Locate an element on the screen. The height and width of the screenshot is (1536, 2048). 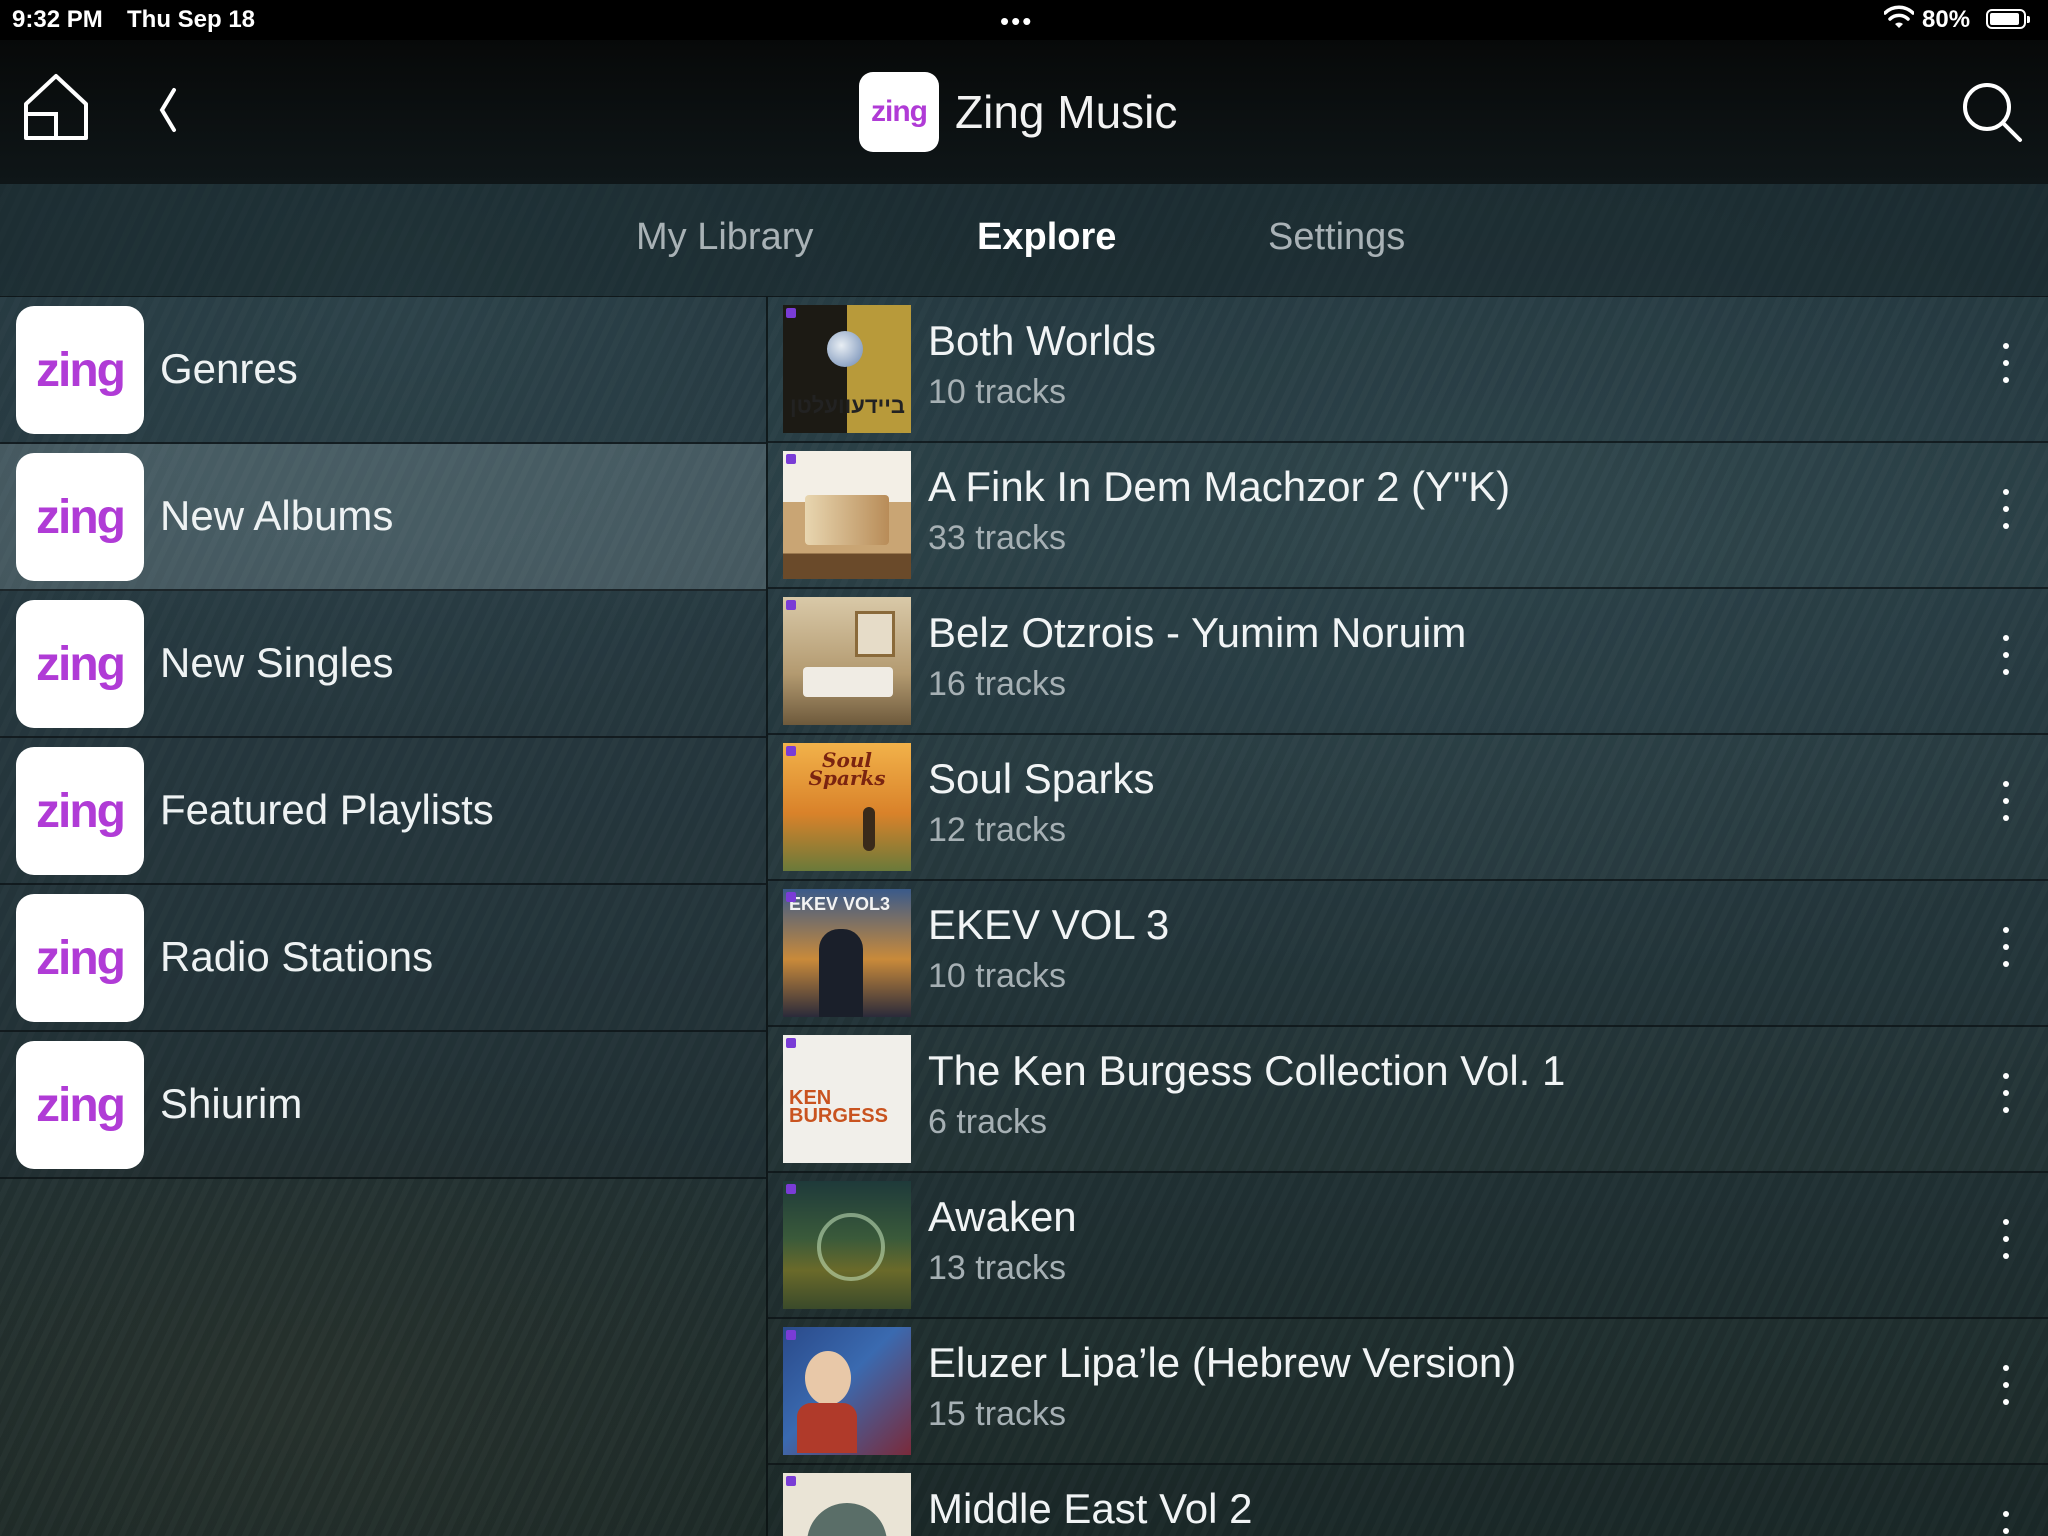
album-title: Both Worlds is located at coordinates (1042, 340).